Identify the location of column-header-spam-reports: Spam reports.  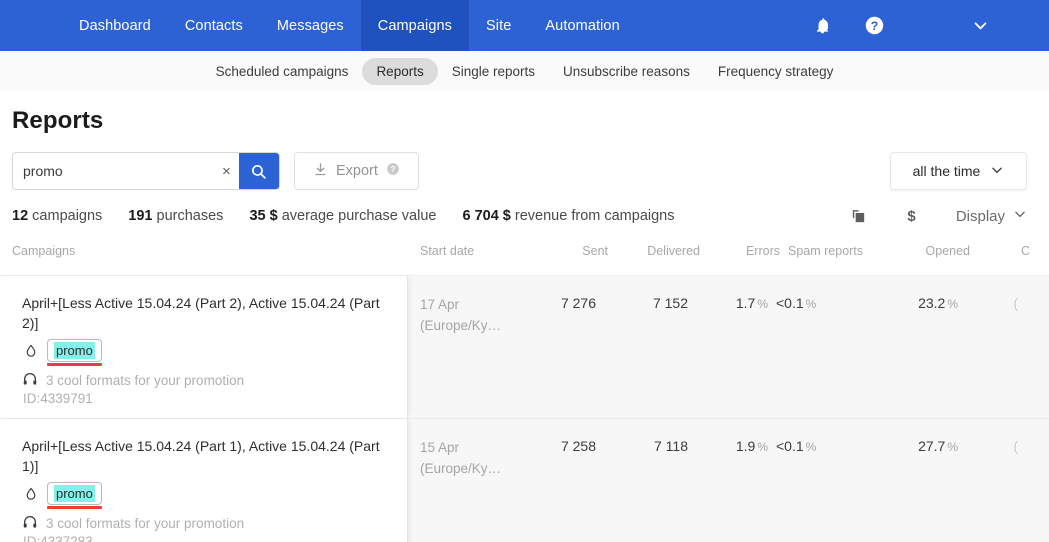
(827, 251).